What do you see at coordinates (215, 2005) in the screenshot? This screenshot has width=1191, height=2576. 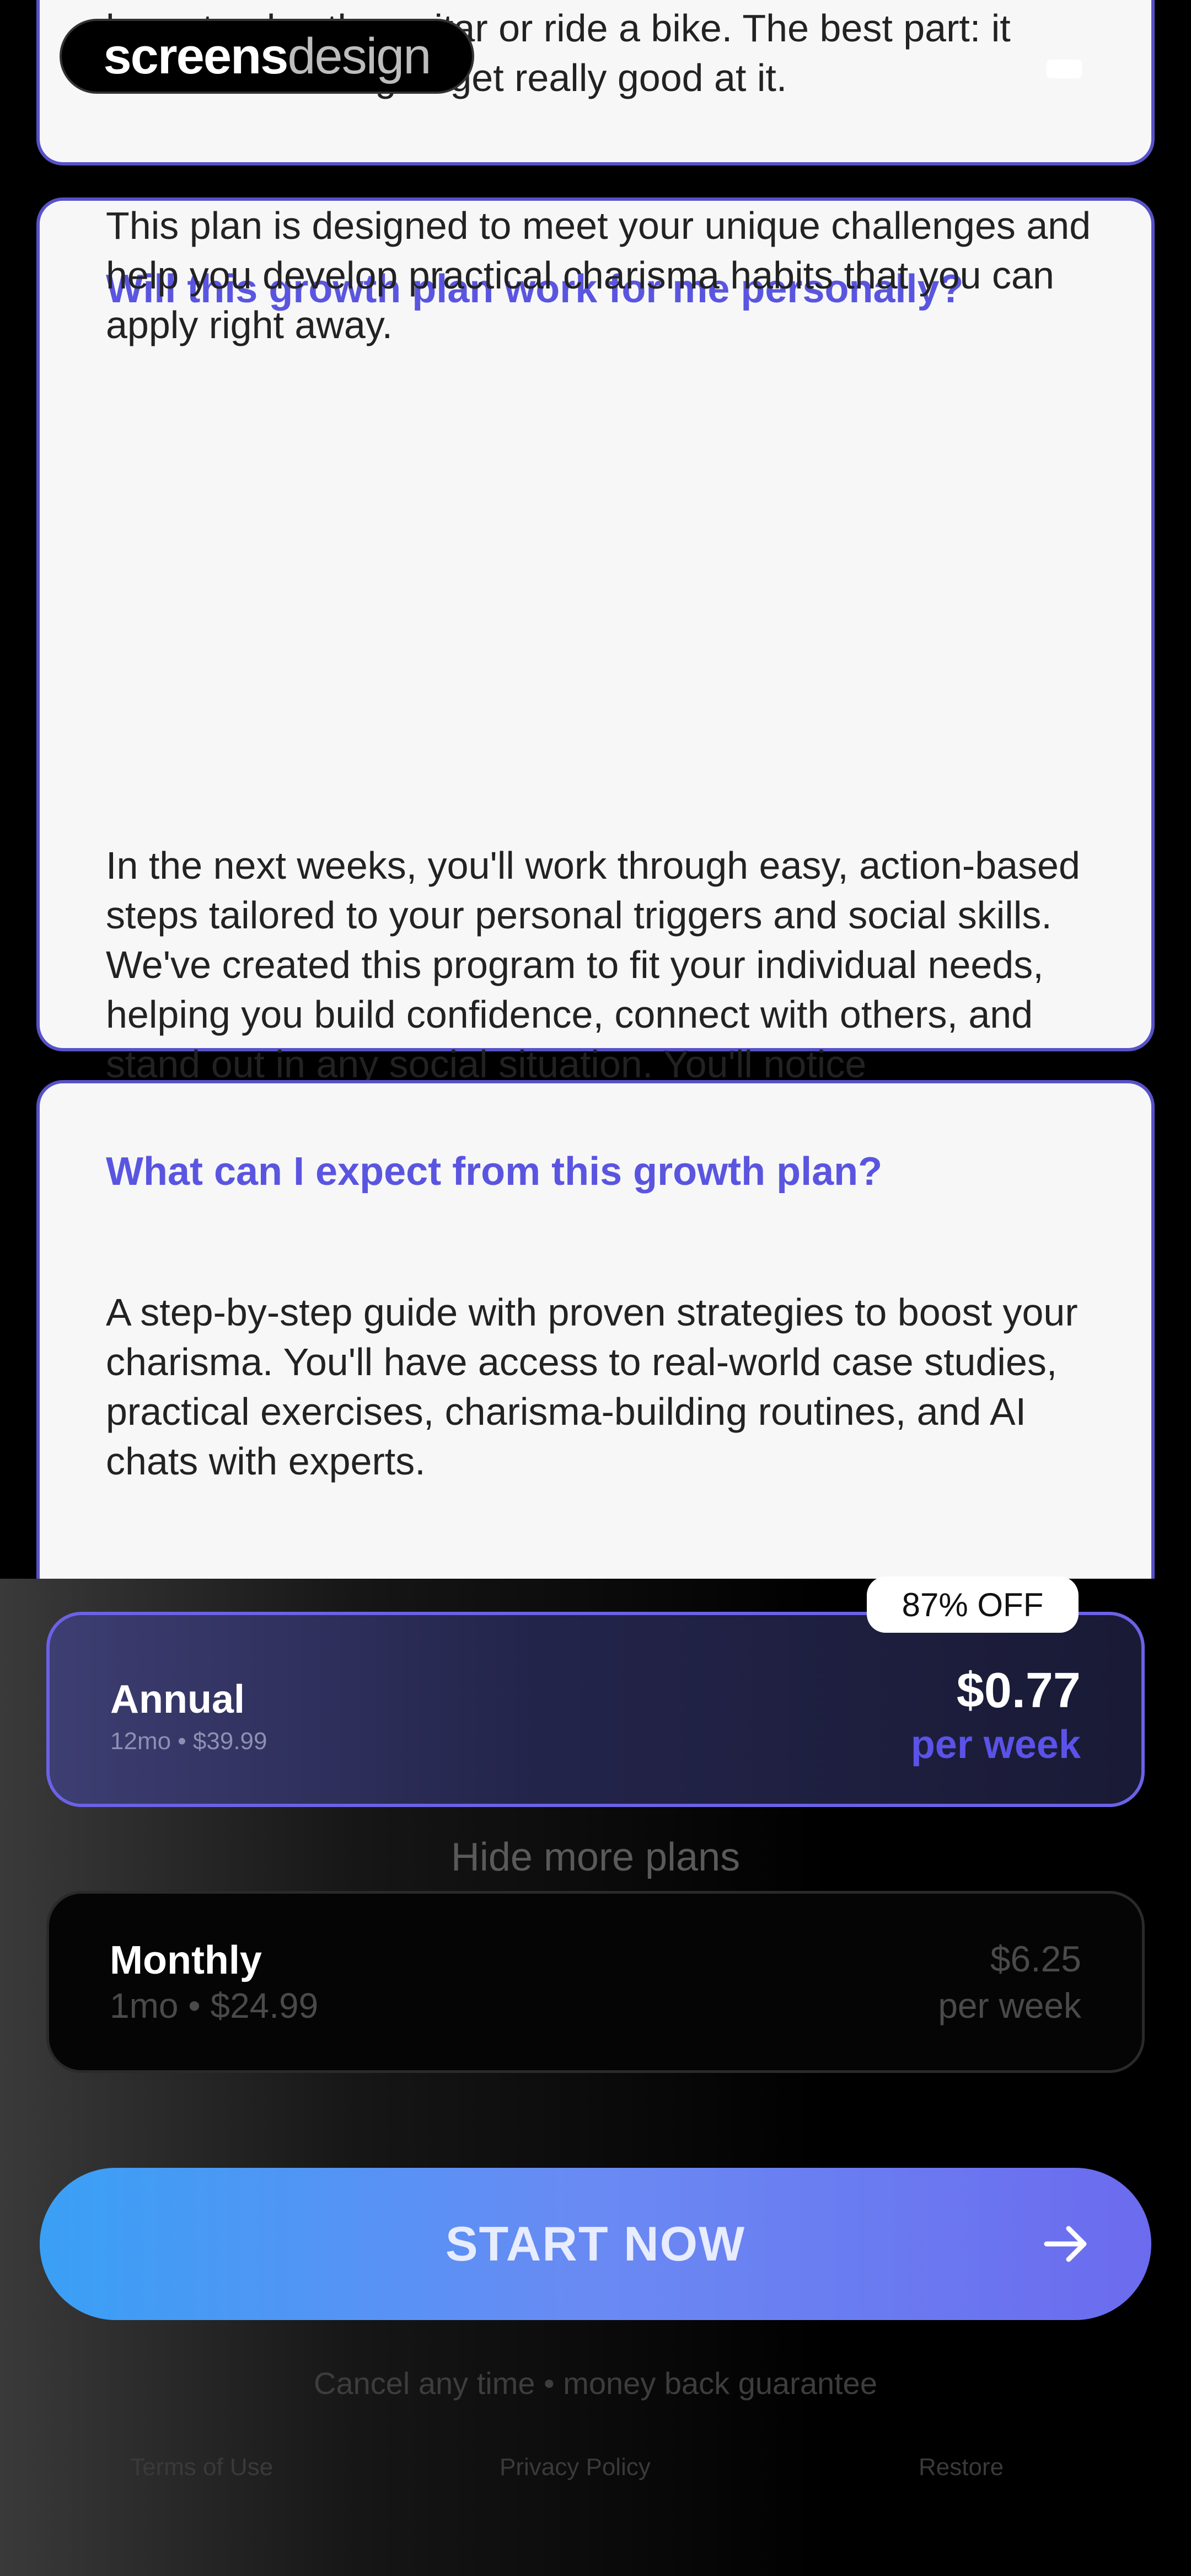 I see `plan-subtitle: 1mo • $24.99` at bounding box center [215, 2005].